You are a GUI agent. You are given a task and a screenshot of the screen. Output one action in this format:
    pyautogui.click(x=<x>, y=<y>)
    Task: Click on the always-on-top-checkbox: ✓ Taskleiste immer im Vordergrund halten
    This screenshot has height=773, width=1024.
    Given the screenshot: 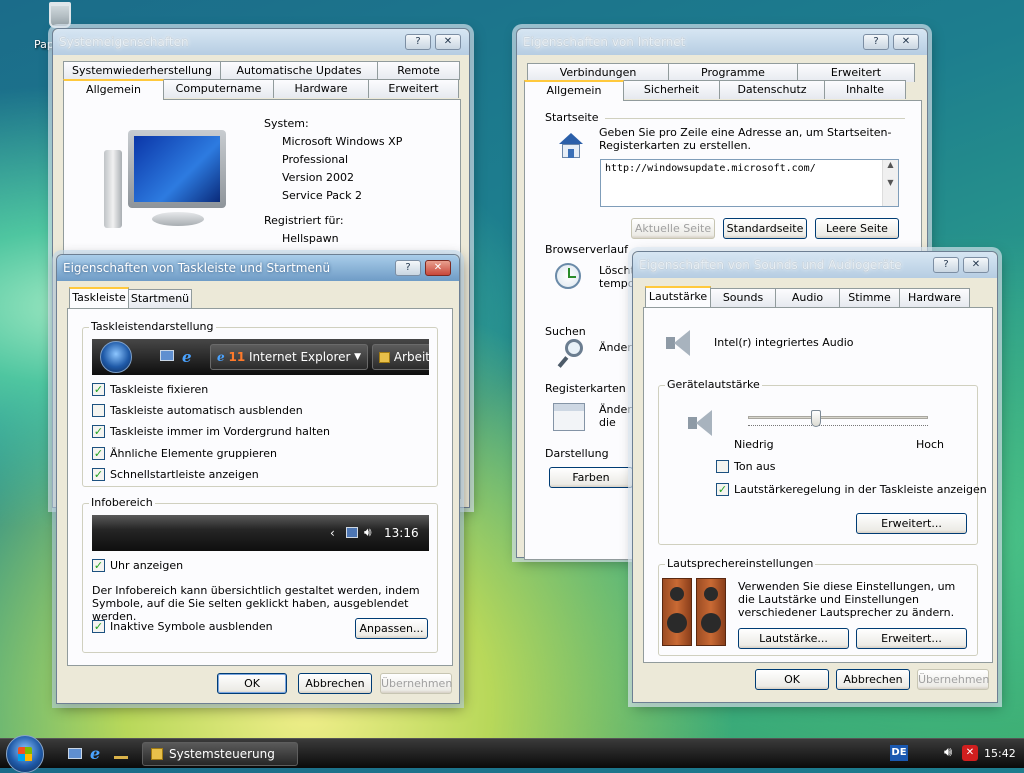 What is the action you would take?
    pyautogui.click(x=211, y=431)
    